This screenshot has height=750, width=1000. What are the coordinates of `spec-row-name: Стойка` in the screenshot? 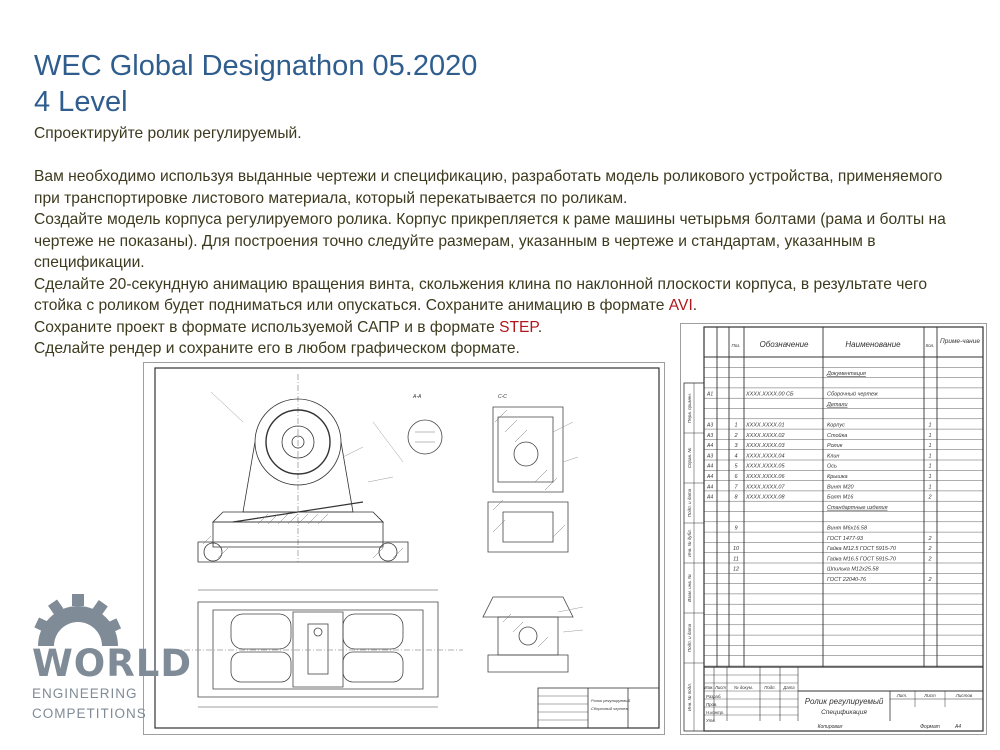 It's located at (837, 435).